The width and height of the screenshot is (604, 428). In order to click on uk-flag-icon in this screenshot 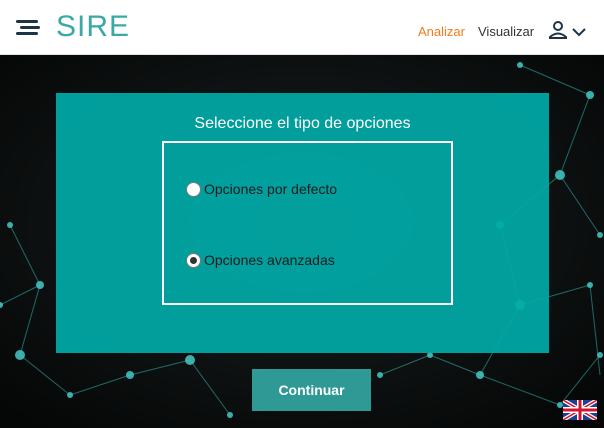, I will do `click(580, 410)`.